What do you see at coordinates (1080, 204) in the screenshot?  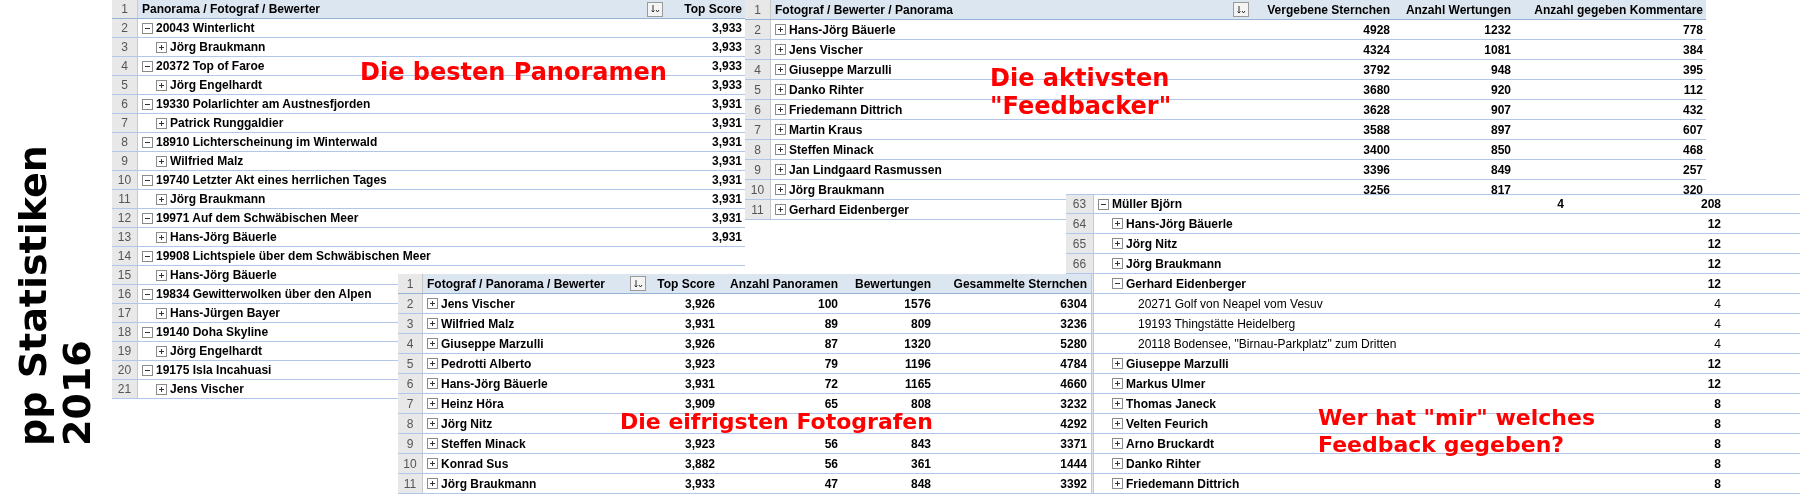 I see `row-number: 63` at bounding box center [1080, 204].